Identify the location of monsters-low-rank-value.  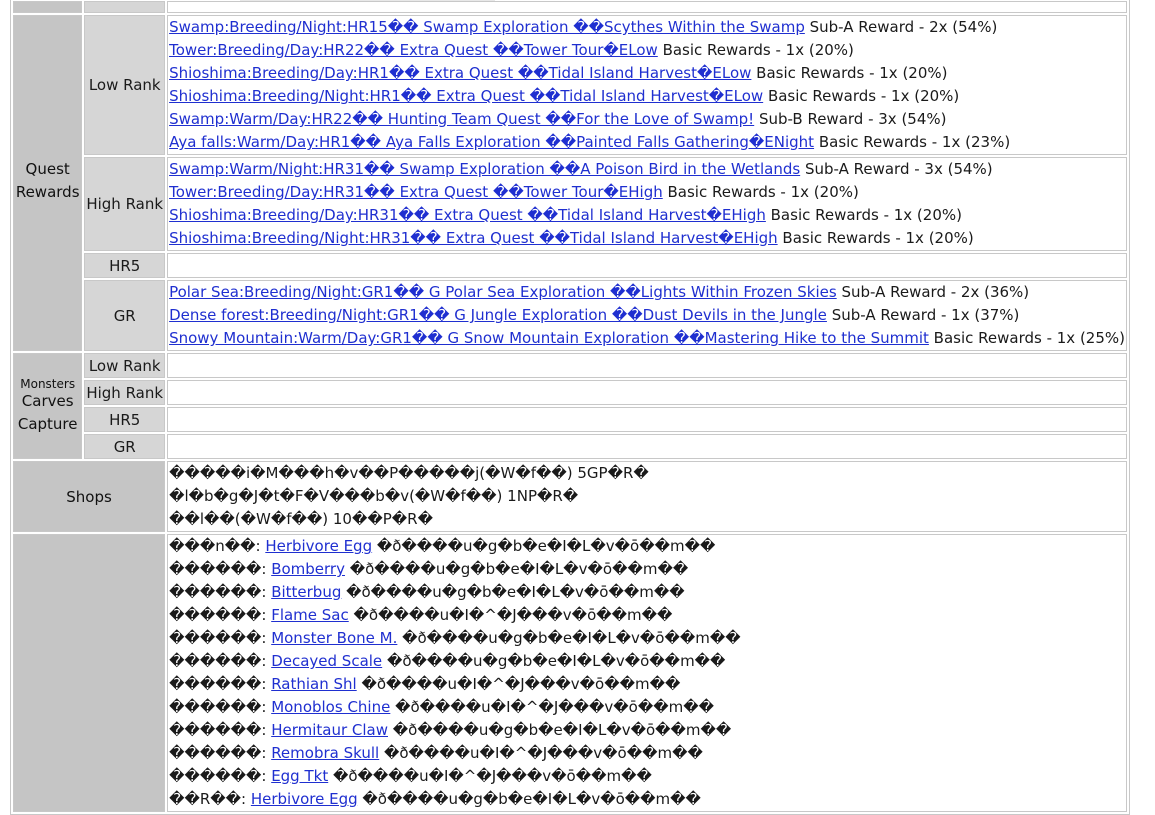
(647, 365).